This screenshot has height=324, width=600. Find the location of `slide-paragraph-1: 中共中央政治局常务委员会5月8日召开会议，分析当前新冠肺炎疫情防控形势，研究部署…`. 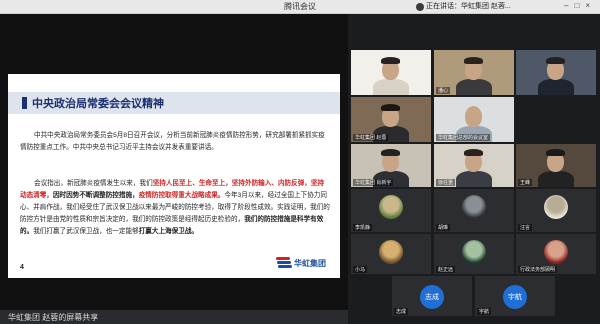

slide-paragraph-1: 中共中央政治局常务委员会5月8日召开会议，分析当前新冠肺炎疫情防控形势，研究部署… is located at coordinates (172, 141).